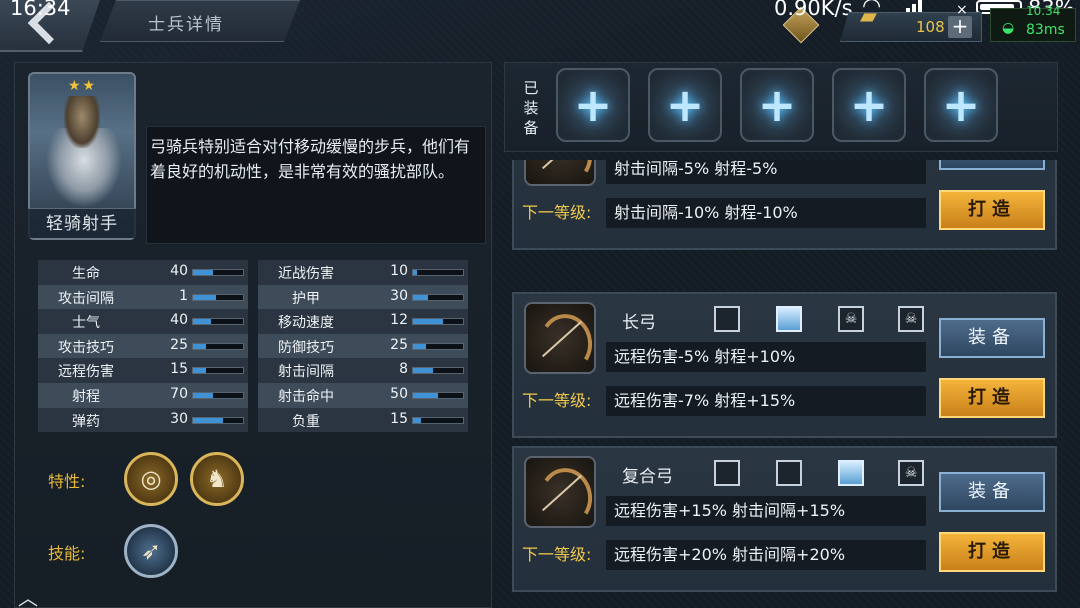 This screenshot has height=608, width=1080. Describe the element at coordinates (766, 172) in the screenshot. I see `weapon-stat: 射击间隔-5% 射程-5%` at that location.